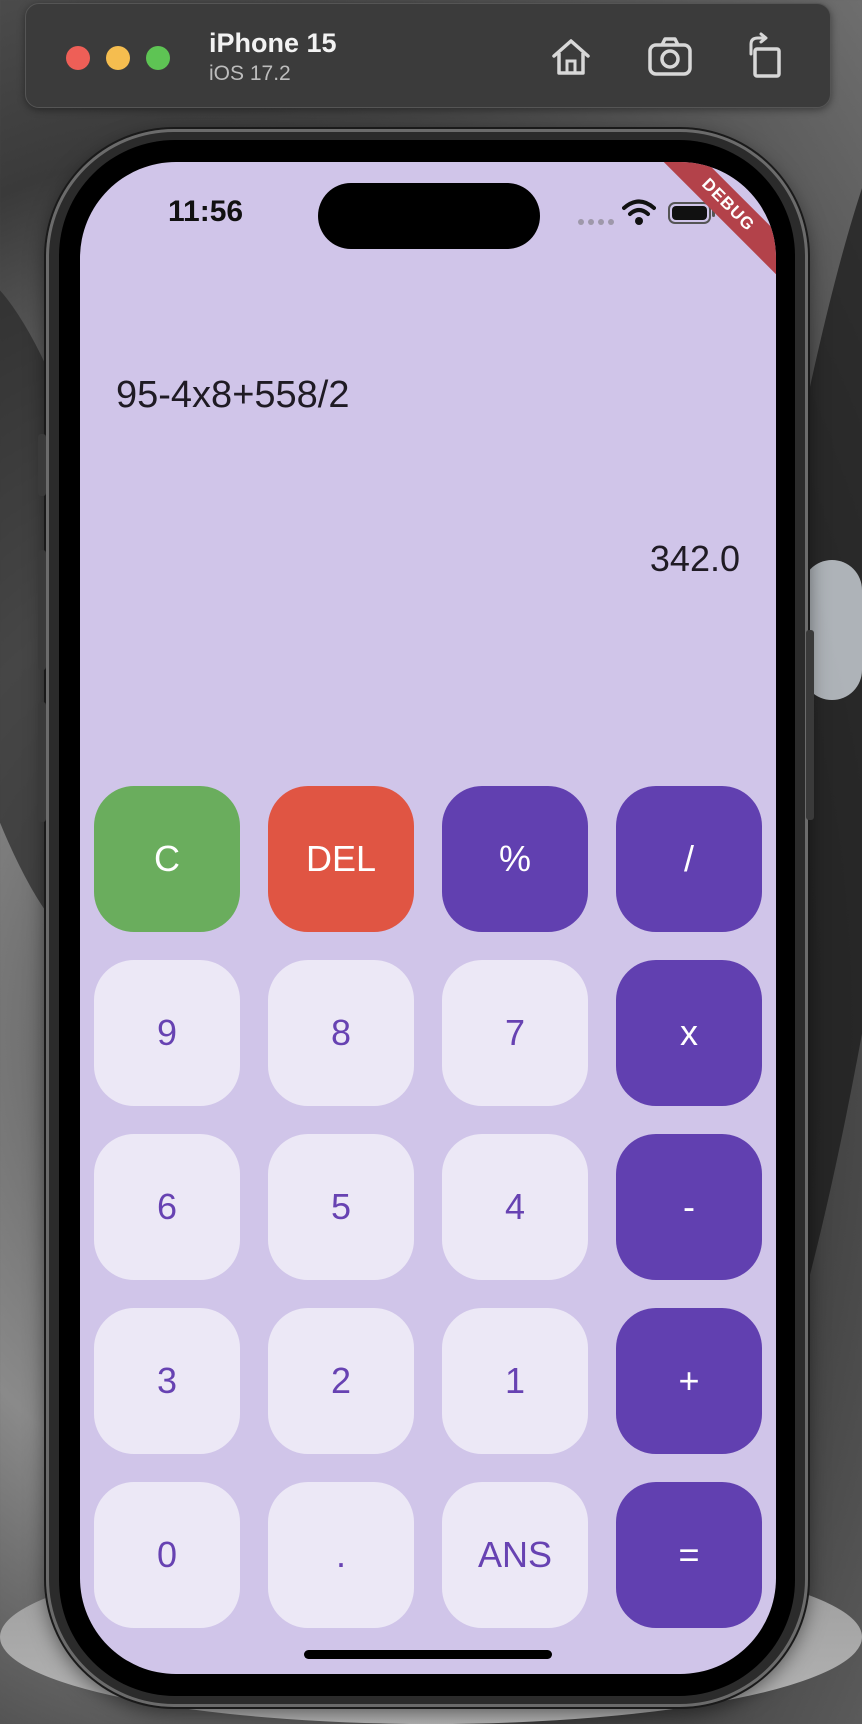 The width and height of the screenshot is (862, 1724). What do you see at coordinates (250, 73) in the screenshot?
I see `device-os-version: iOS 17.2` at bounding box center [250, 73].